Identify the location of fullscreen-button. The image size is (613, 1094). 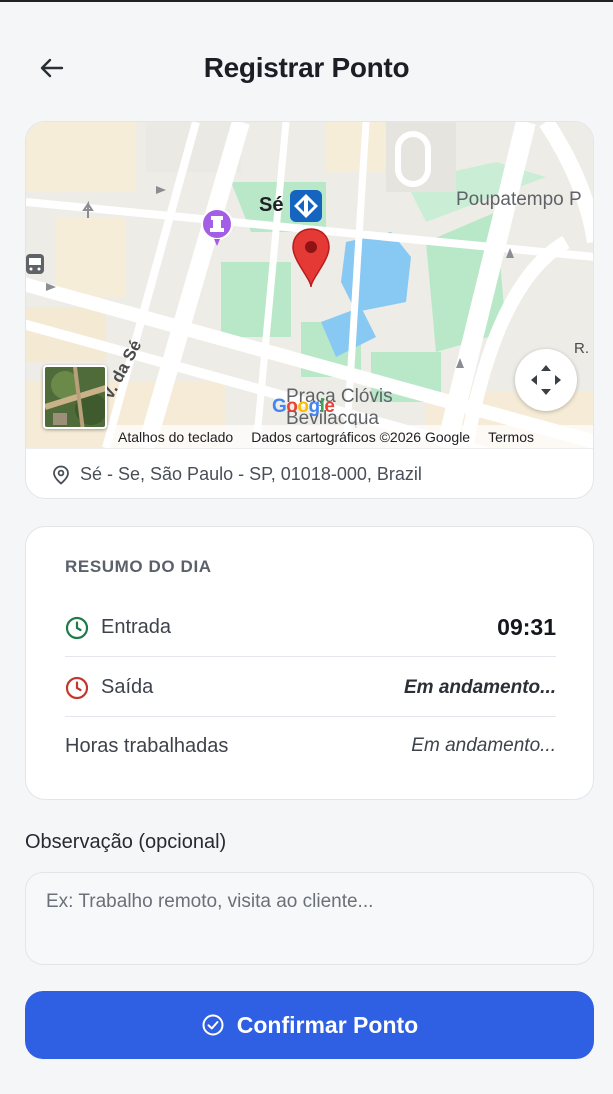
(546, 380).